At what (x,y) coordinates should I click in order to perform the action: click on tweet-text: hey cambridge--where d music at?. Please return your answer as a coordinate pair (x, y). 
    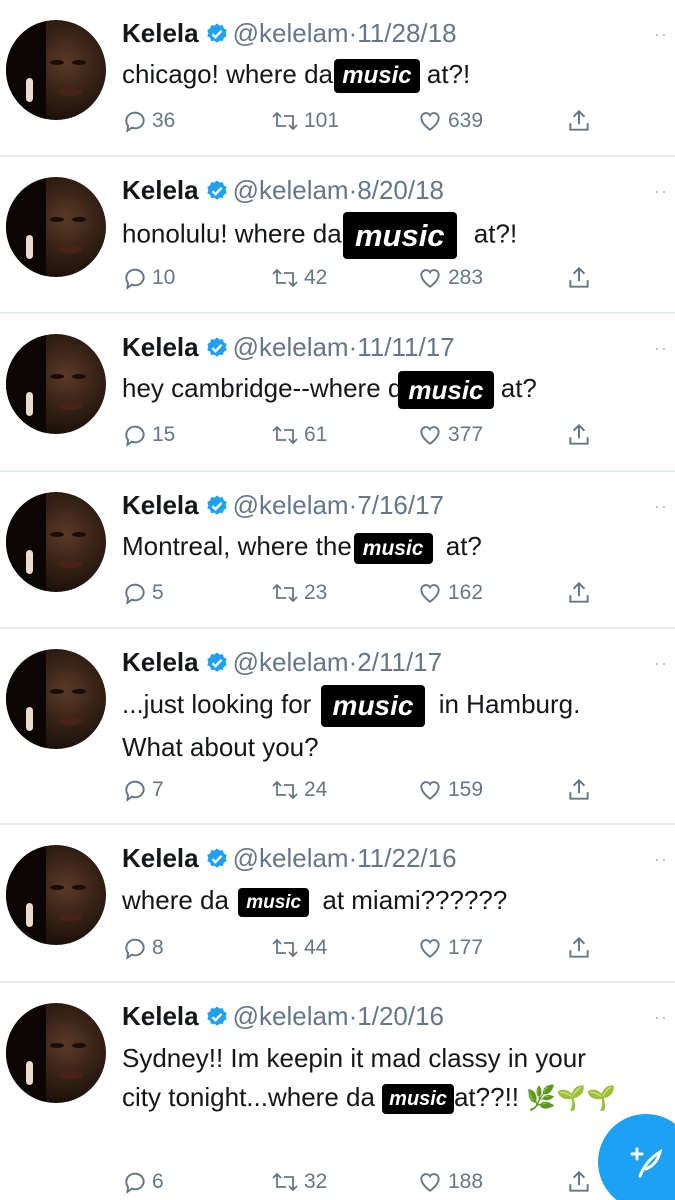
    Looking at the image, I should click on (392, 389).